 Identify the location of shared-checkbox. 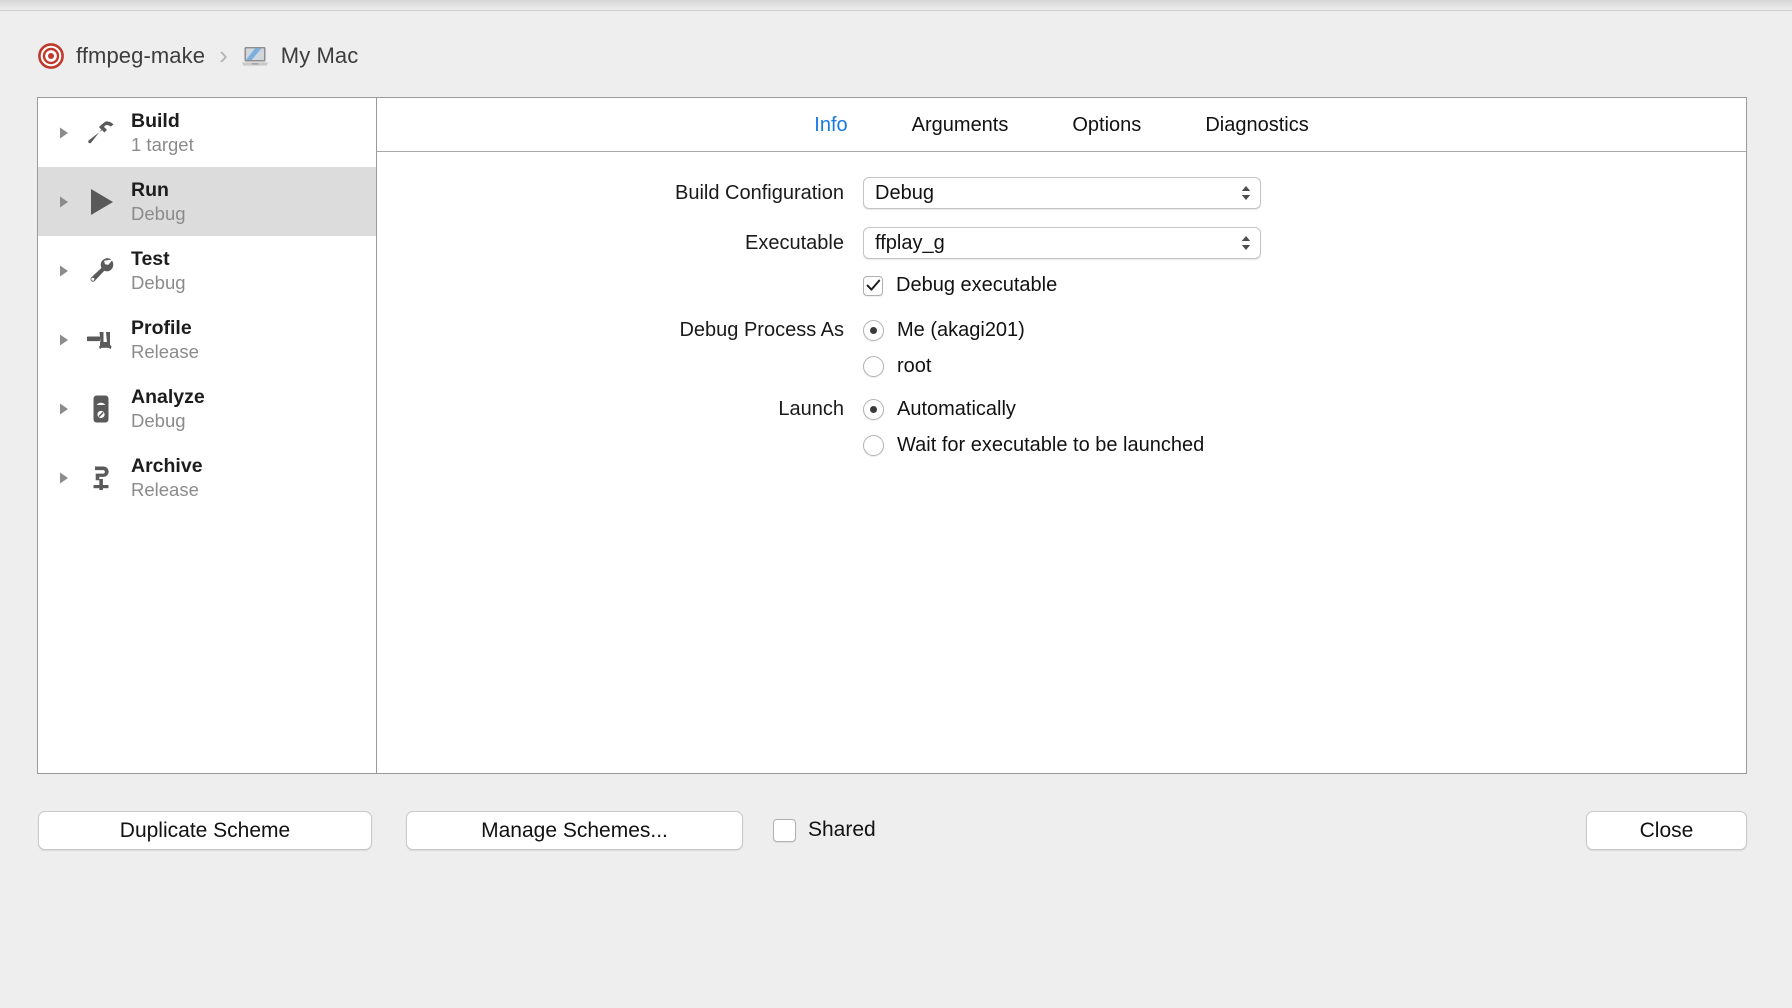
(784, 830).